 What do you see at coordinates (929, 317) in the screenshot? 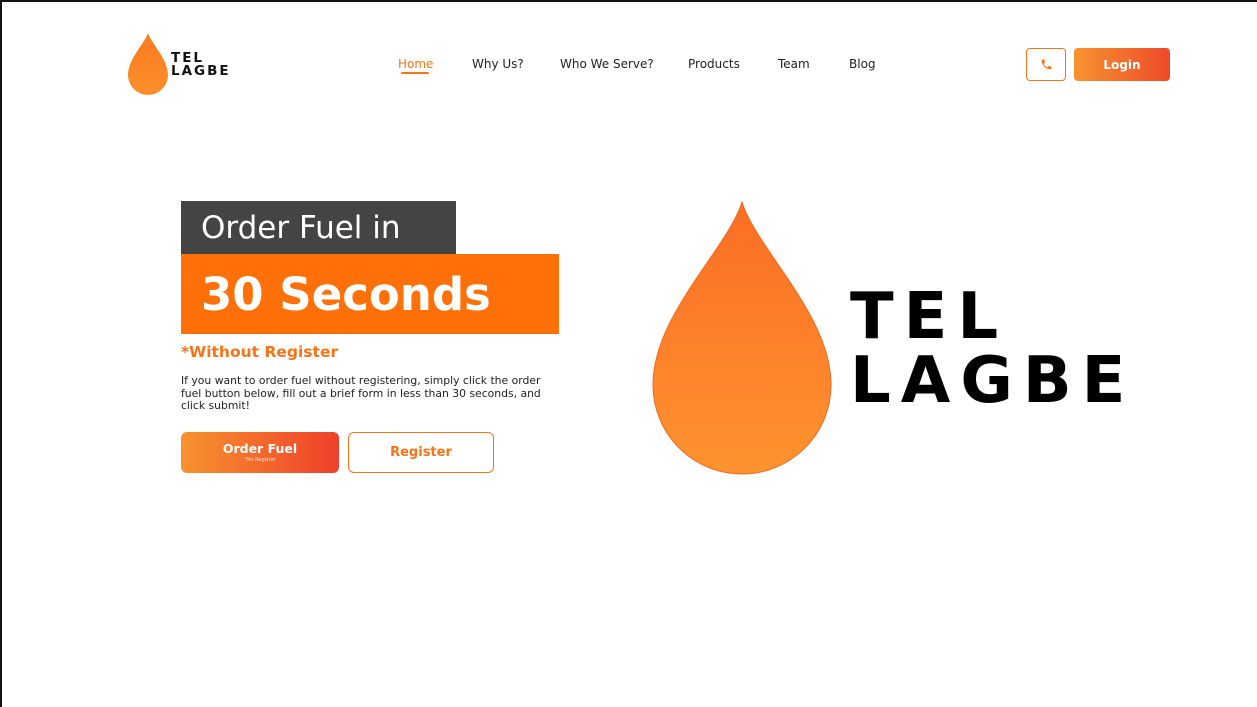
I see `hero-wordmark-line-1: TEL` at bounding box center [929, 317].